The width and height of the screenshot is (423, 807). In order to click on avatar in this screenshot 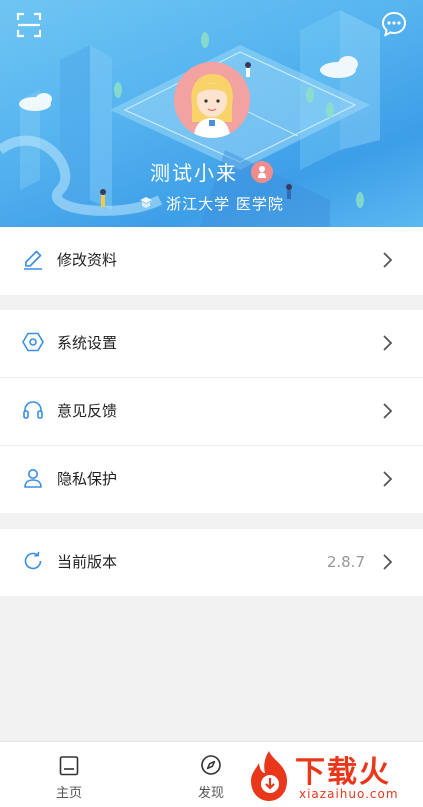, I will do `click(212, 100)`.